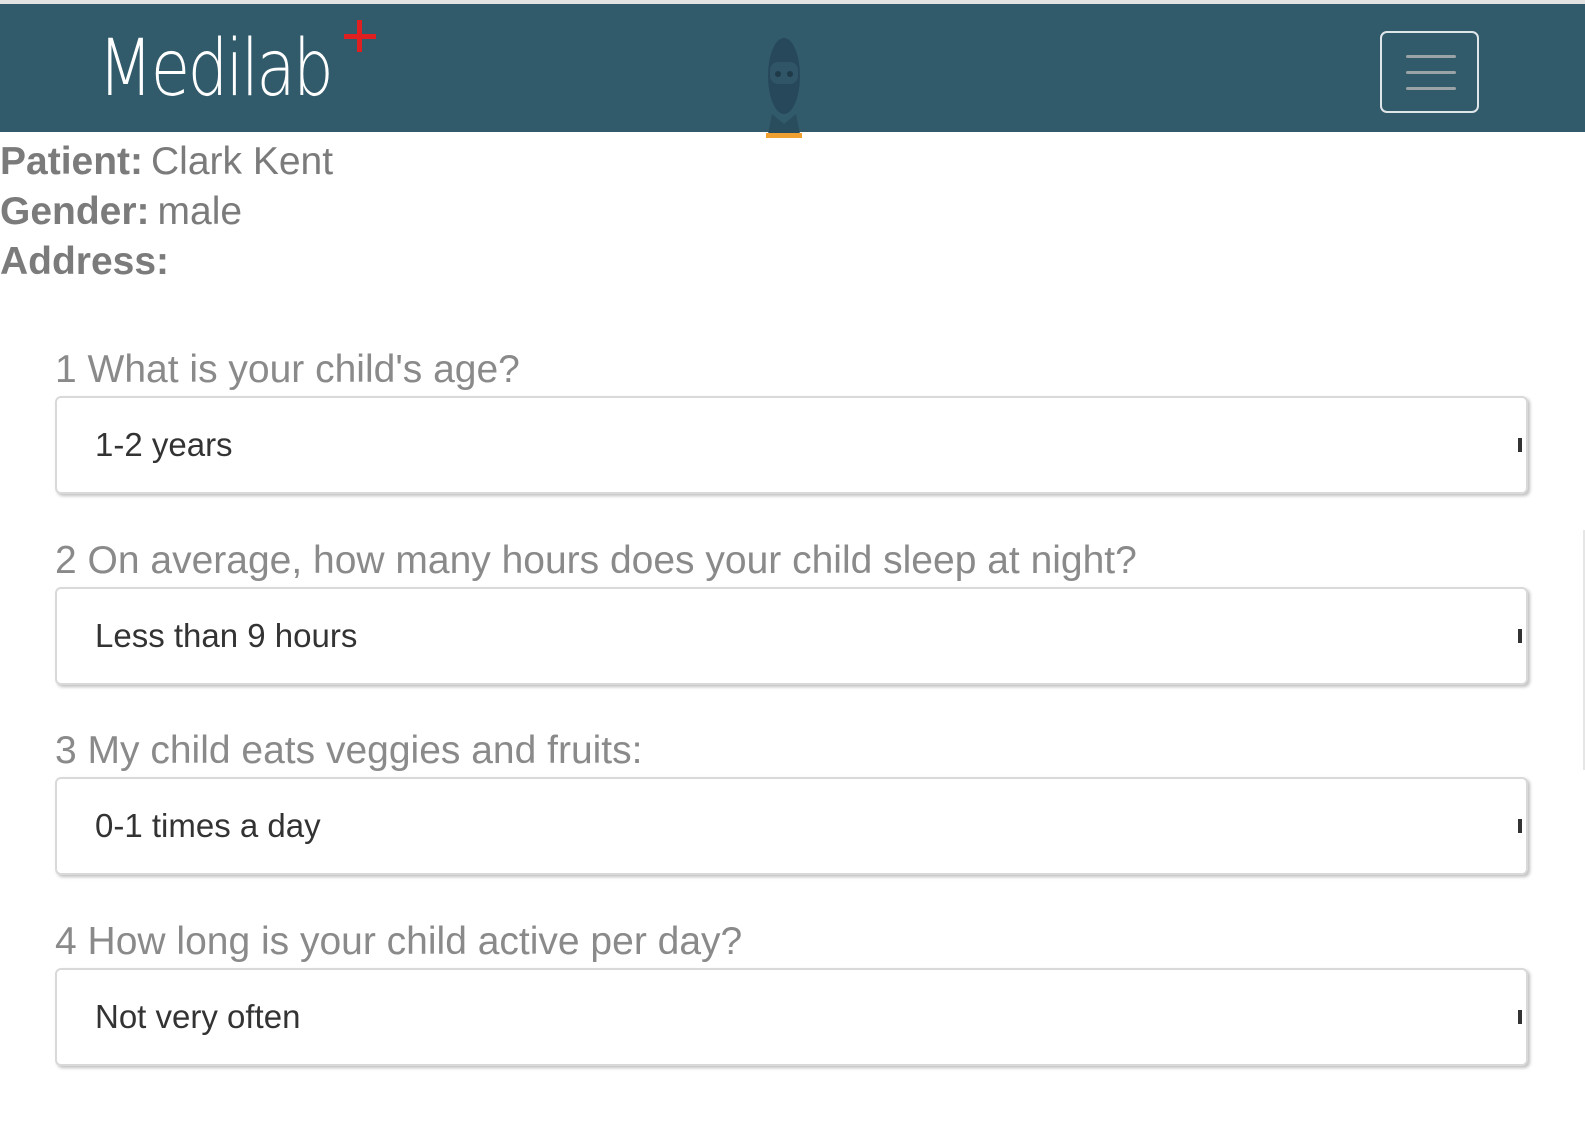 Image resolution: width=1585 pixels, height=1127 pixels. What do you see at coordinates (791, 1017) in the screenshot?
I see `question-4-select: Not very often` at bounding box center [791, 1017].